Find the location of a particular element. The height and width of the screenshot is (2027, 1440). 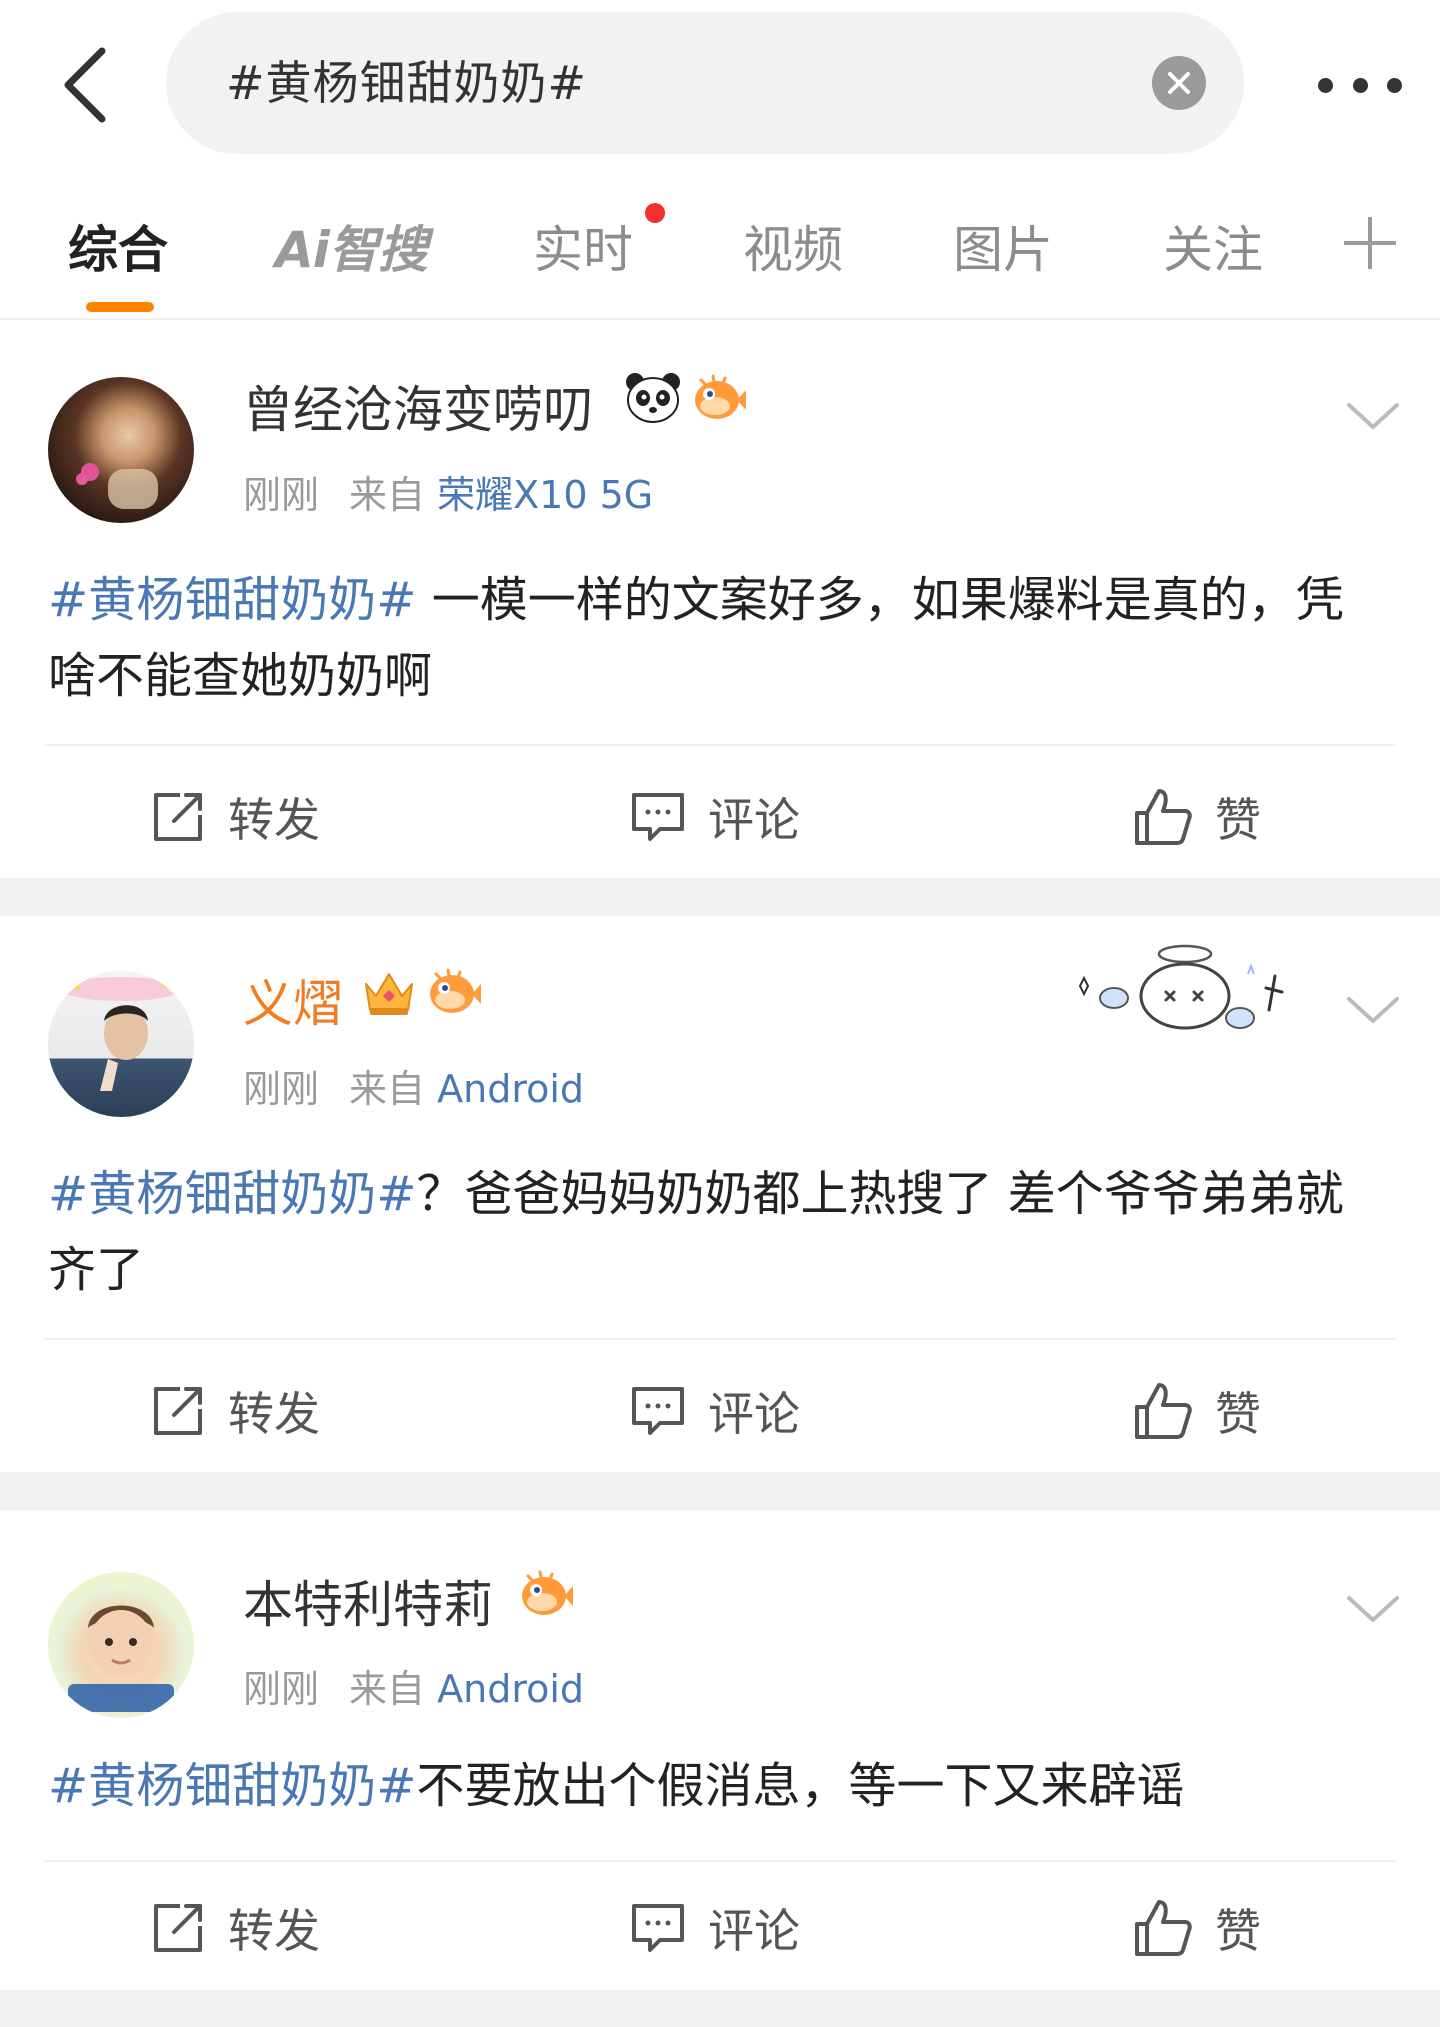

more-options-button is located at coordinates (1360, 85).